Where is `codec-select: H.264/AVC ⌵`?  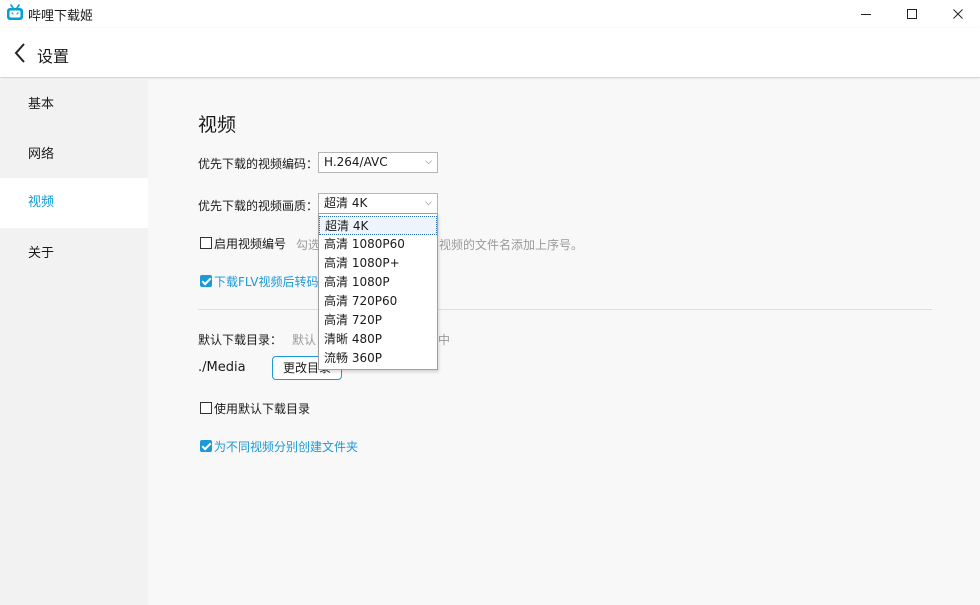 codec-select: H.264/AVC ⌵ is located at coordinates (378, 162).